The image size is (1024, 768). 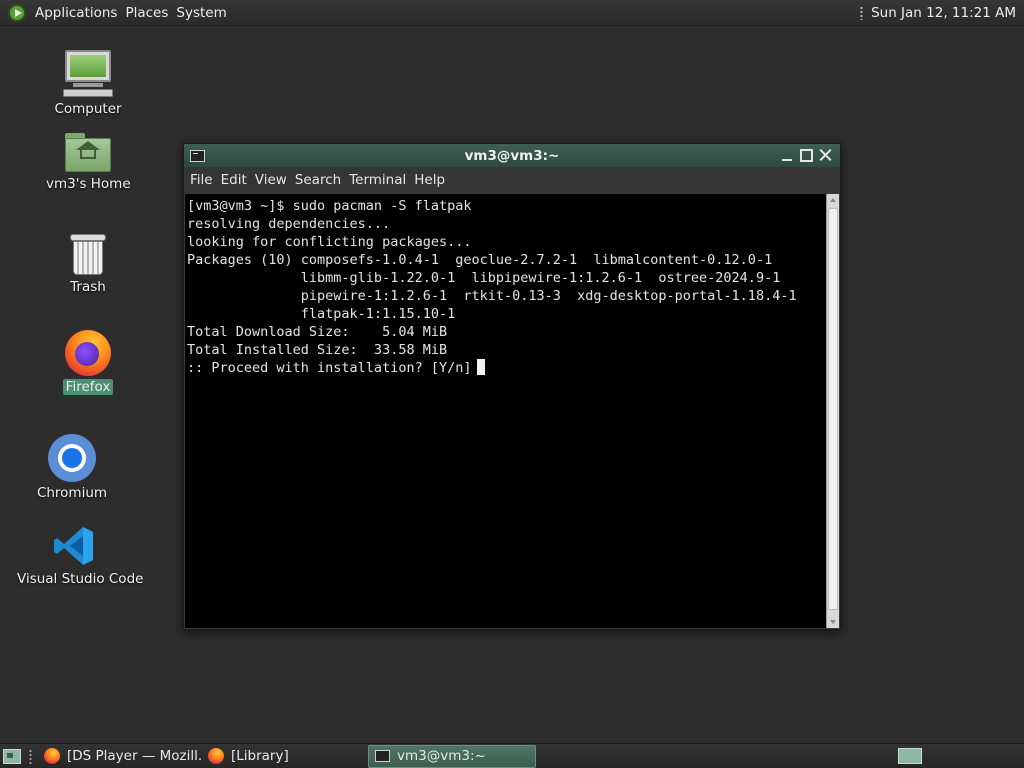 What do you see at coordinates (72, 493) in the screenshot?
I see `desktop-icon-label: Chromium` at bounding box center [72, 493].